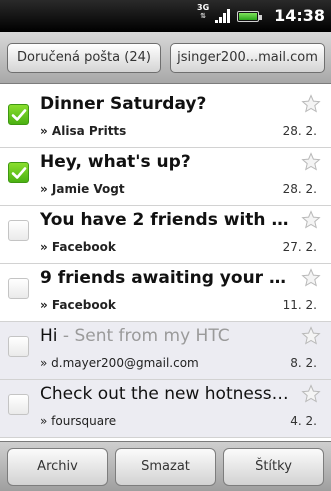  I want to click on message-sender: » d.mayer200@gmail.com, so click(119, 363).